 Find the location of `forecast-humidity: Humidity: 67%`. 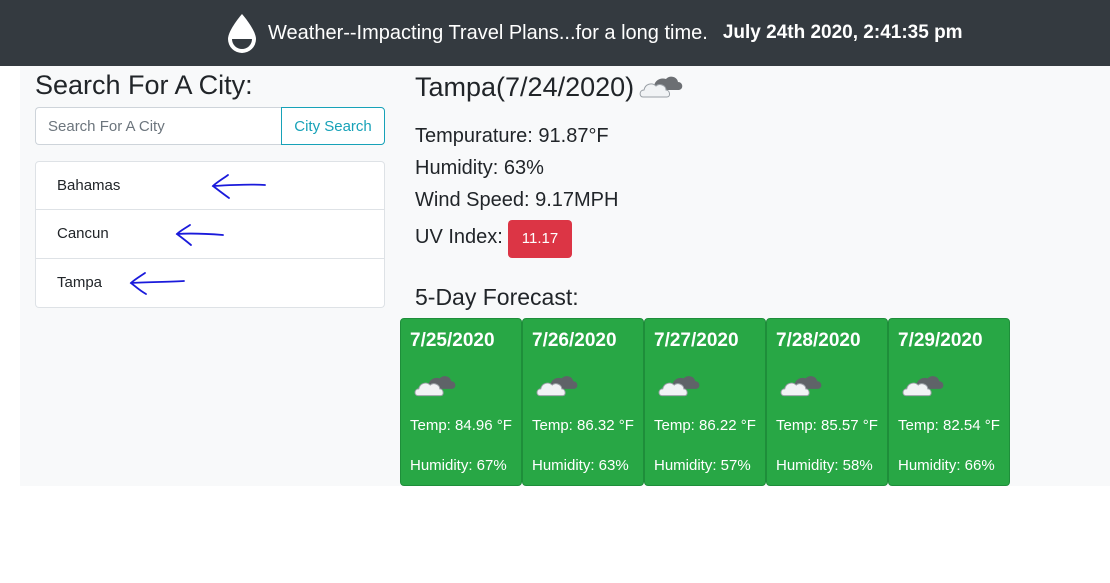

forecast-humidity: Humidity: 67% is located at coordinates (458, 465).